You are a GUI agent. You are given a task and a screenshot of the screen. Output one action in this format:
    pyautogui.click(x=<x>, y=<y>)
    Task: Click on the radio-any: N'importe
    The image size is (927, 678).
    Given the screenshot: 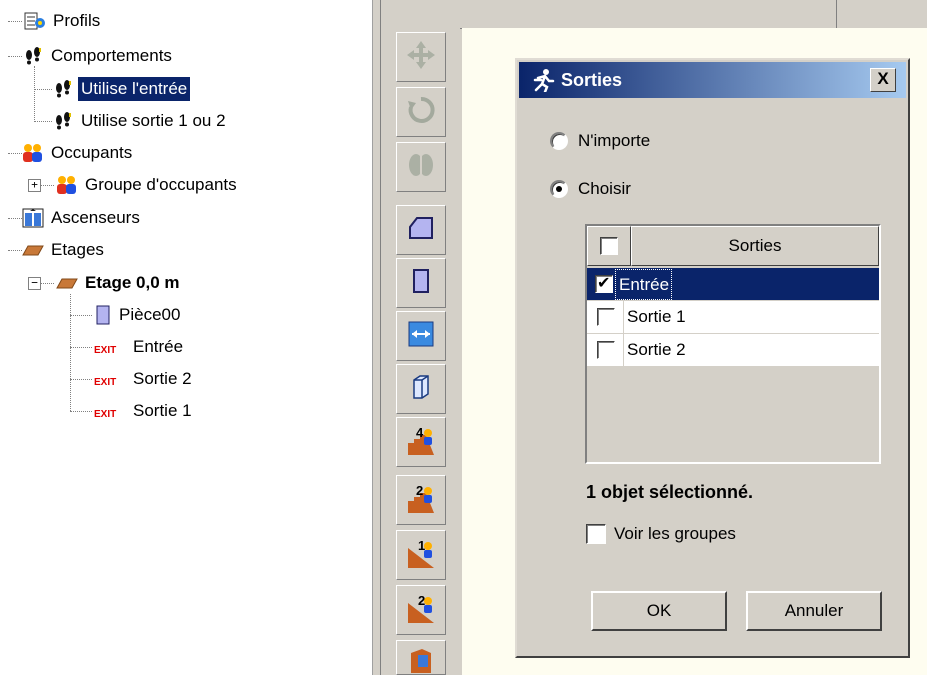 What is the action you would take?
    pyautogui.click(x=600, y=141)
    